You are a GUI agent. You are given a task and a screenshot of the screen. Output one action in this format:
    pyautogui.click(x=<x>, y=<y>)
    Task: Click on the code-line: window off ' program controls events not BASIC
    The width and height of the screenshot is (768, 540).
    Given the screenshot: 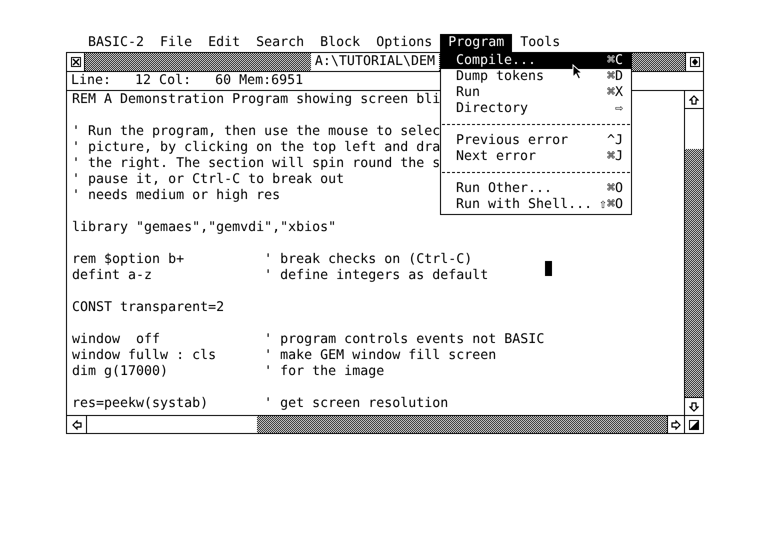 What is the action you would take?
    pyautogui.click(x=308, y=340)
    